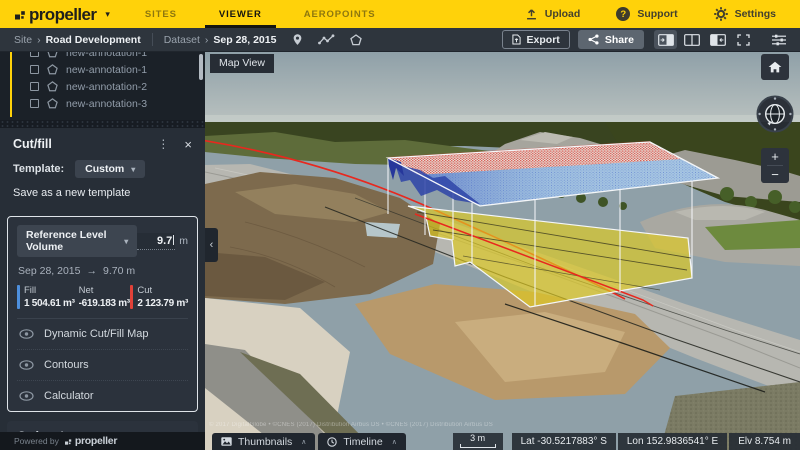 This screenshot has height=450, width=800. I want to click on site-breadcrumb-label: Site, so click(23, 39).